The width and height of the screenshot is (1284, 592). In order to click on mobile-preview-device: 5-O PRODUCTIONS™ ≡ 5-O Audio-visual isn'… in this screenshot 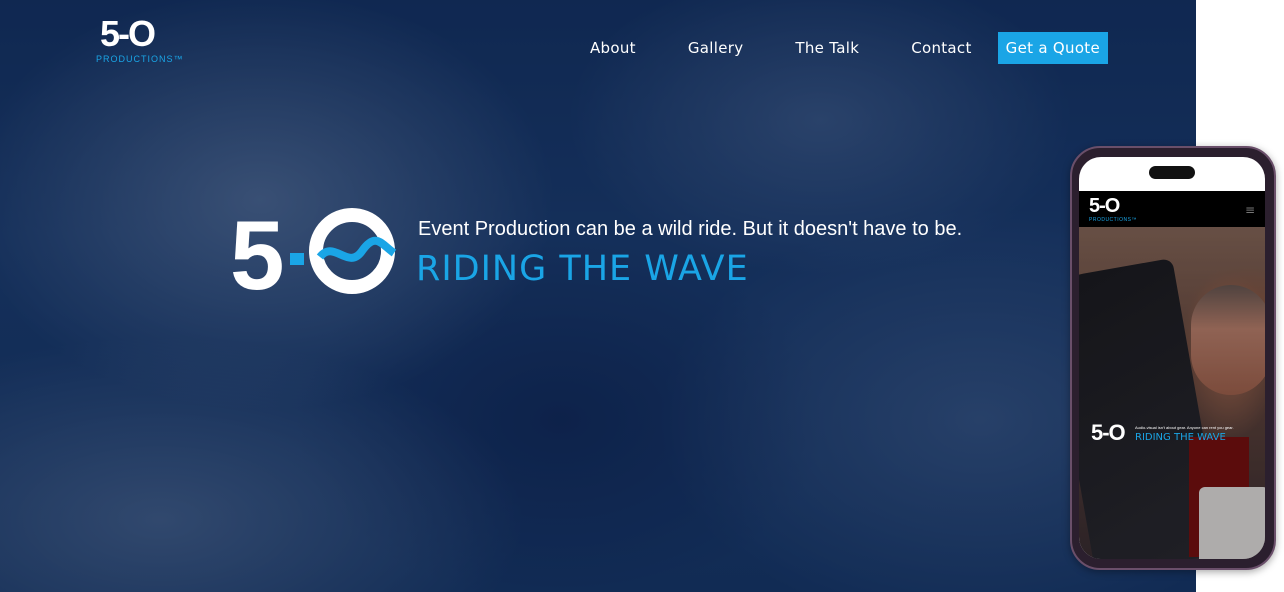, I will do `click(1173, 358)`.